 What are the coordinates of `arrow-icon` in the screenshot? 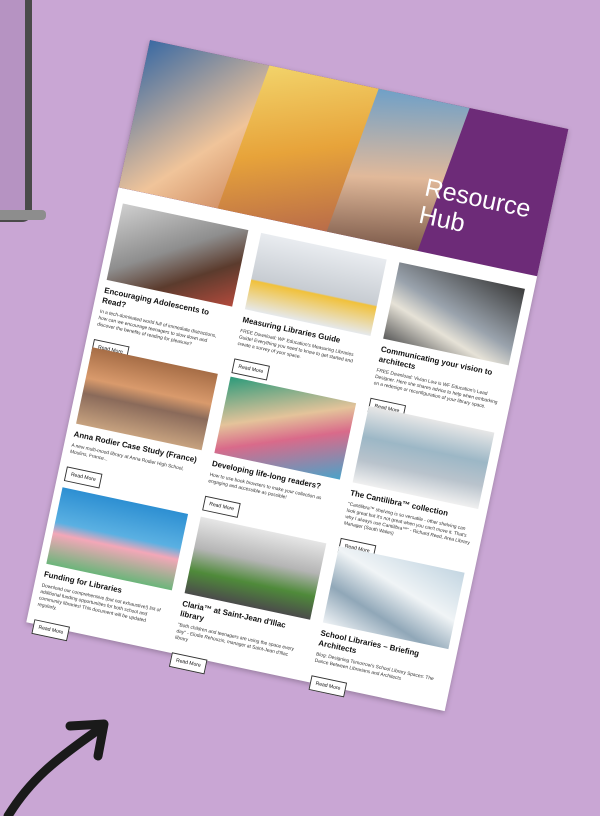 It's located at (56, 767).